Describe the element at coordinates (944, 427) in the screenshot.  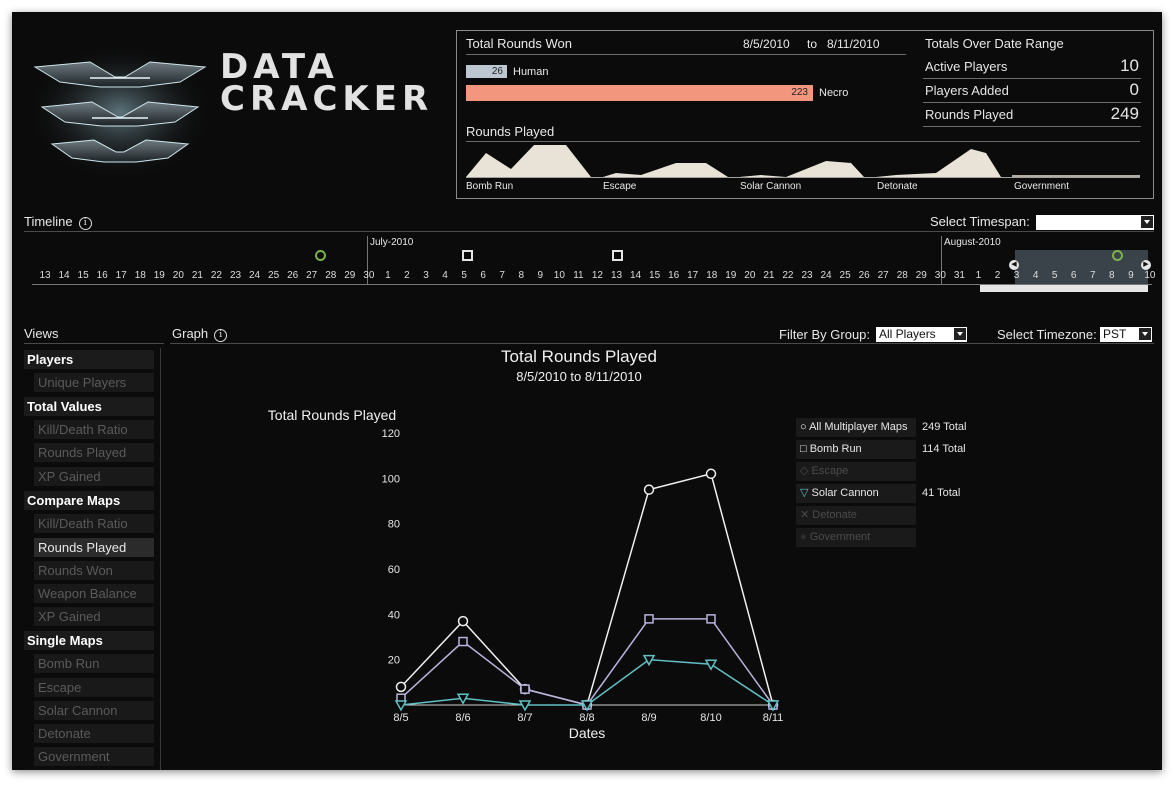
I see `legend-total: 249 Total` at that location.